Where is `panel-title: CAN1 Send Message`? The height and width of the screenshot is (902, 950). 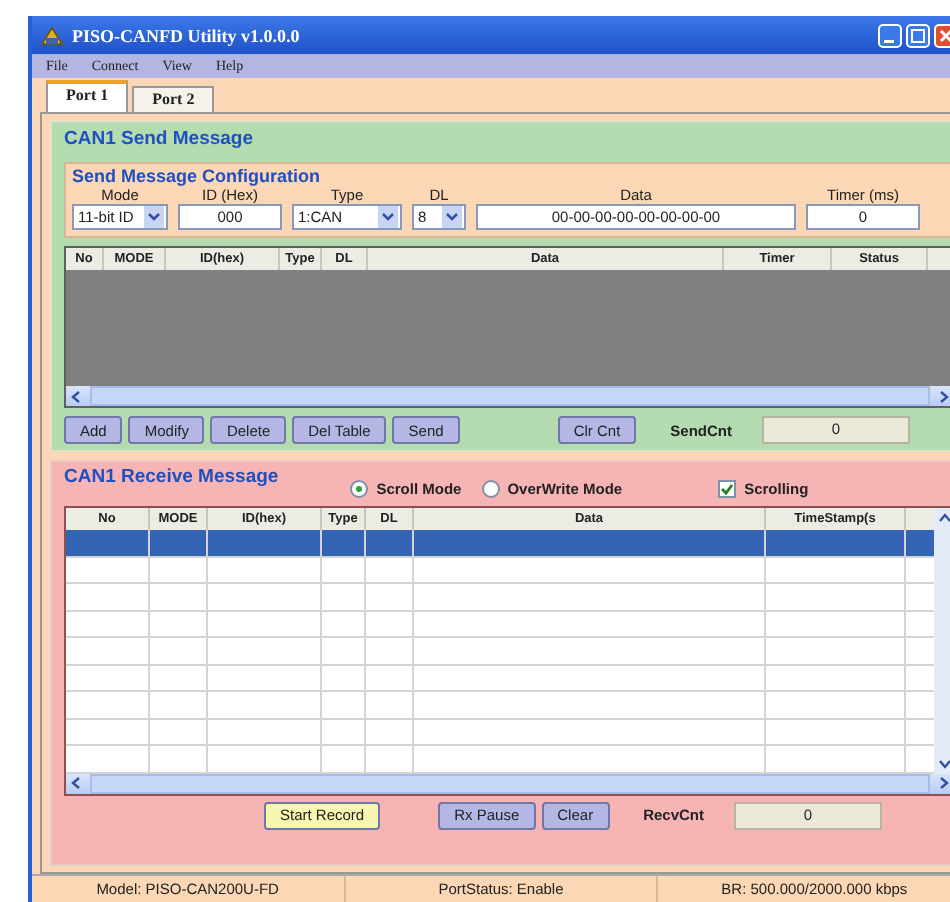 panel-title: CAN1 Send Message is located at coordinates (160, 139).